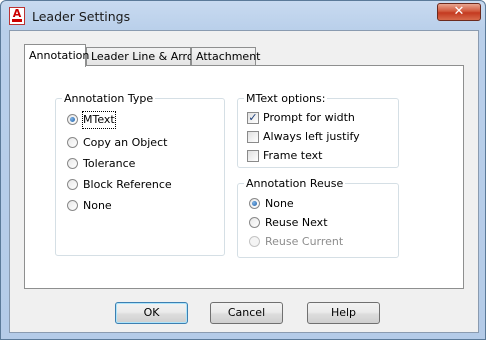 The height and width of the screenshot is (342, 488). What do you see at coordinates (72, 205) in the screenshot?
I see `radio-none-annotation-control` at bounding box center [72, 205].